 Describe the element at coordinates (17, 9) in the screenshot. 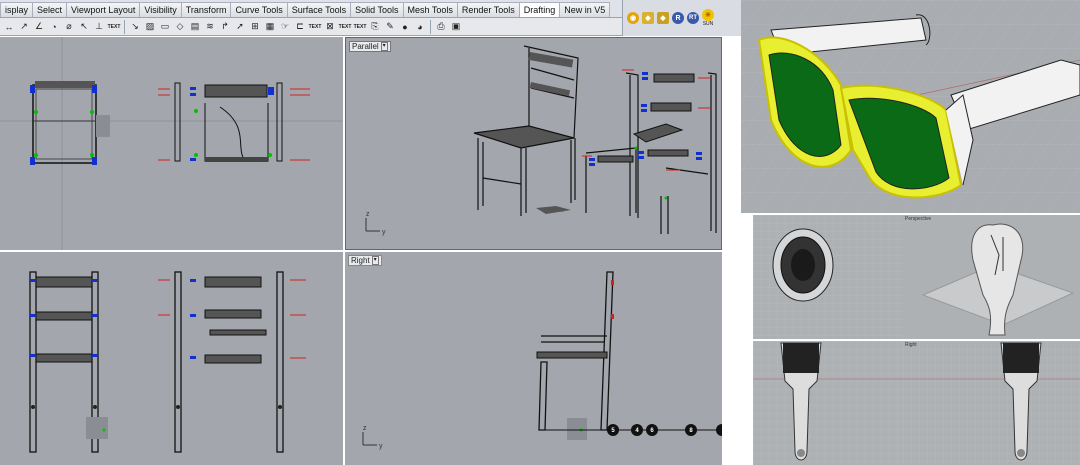

I see `tab-isplay: isplay` at that location.